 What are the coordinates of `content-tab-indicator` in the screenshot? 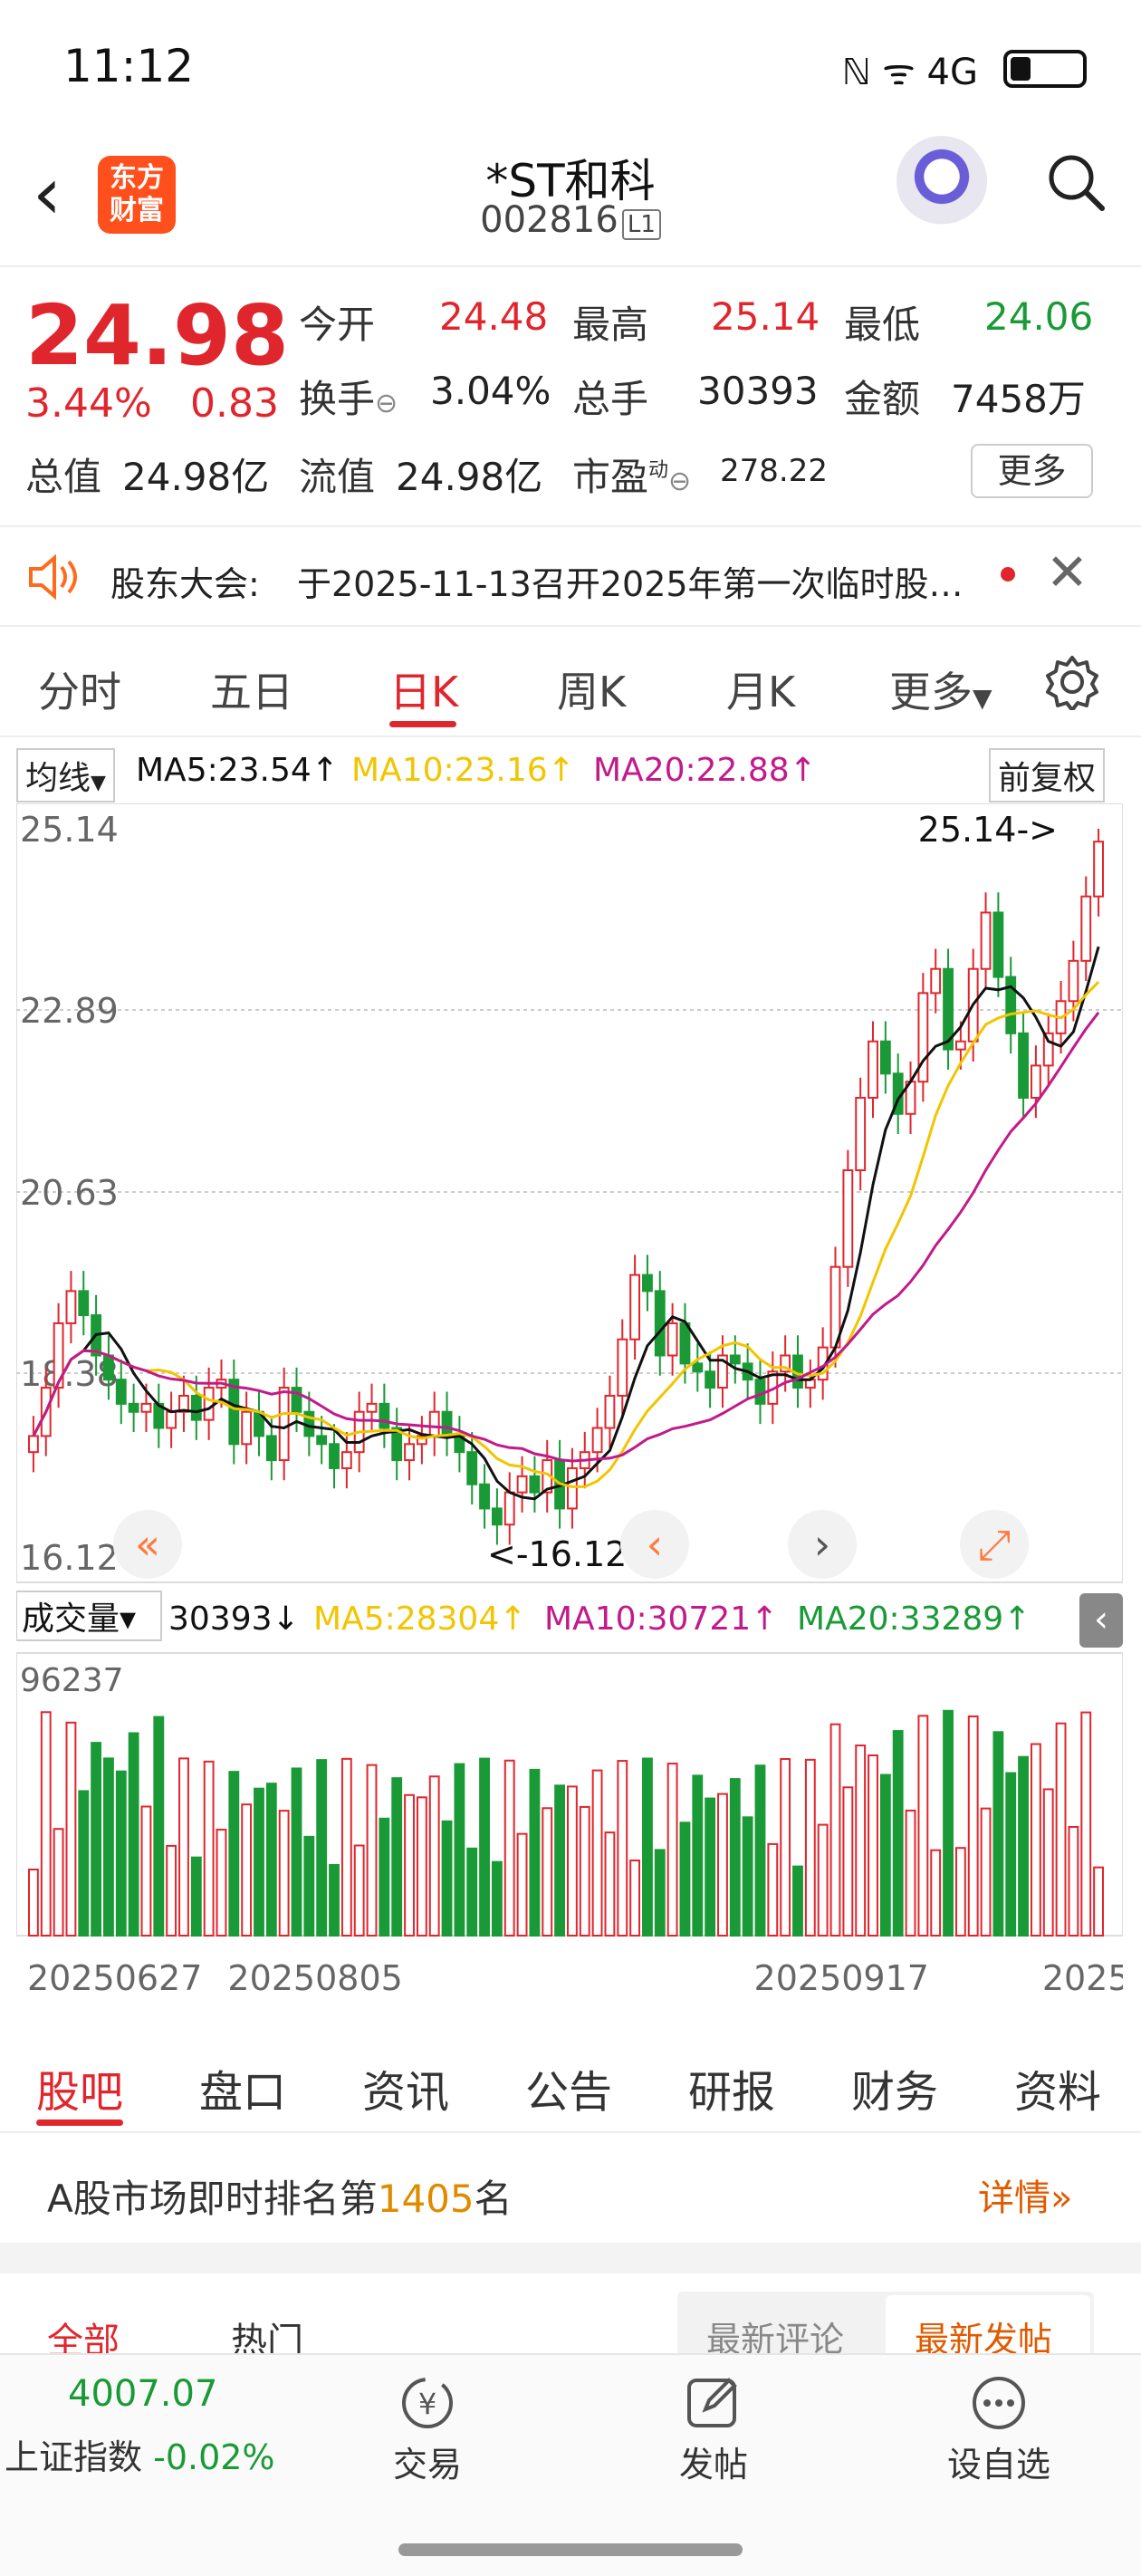 It's located at (79, 2122).